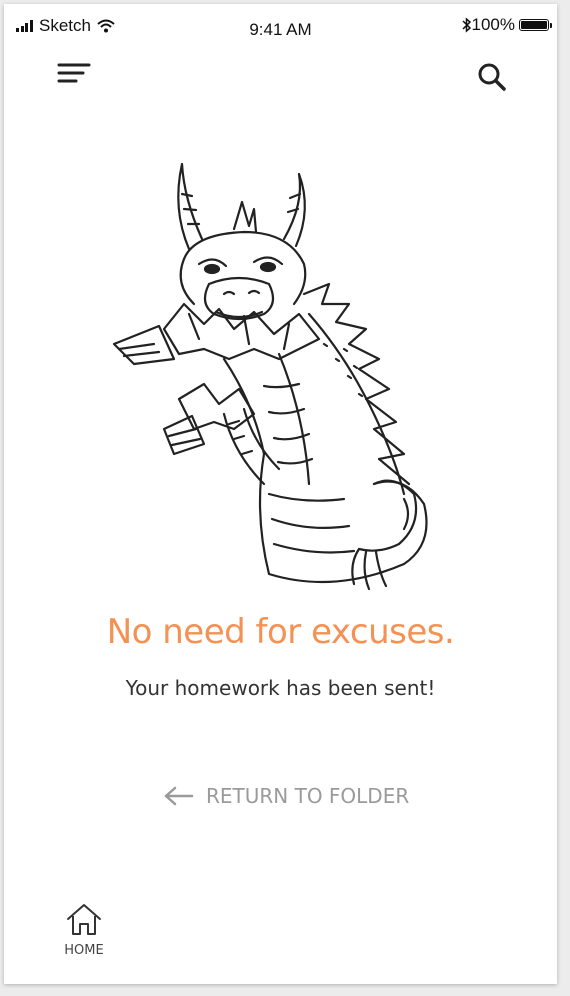  I want to click on tab-home: HOME, so click(84, 932).